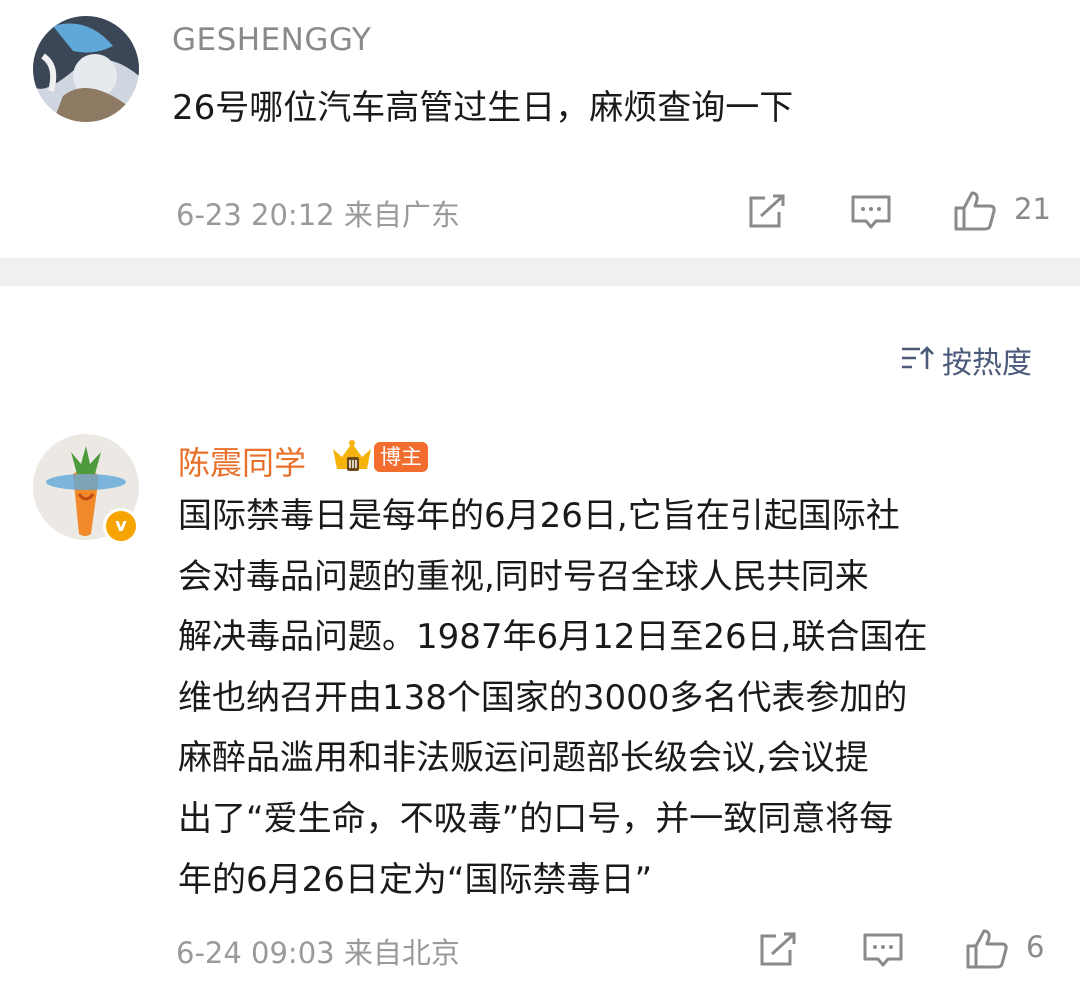 This screenshot has width=1080, height=995. I want to click on like-count: 6, so click(1035, 947).